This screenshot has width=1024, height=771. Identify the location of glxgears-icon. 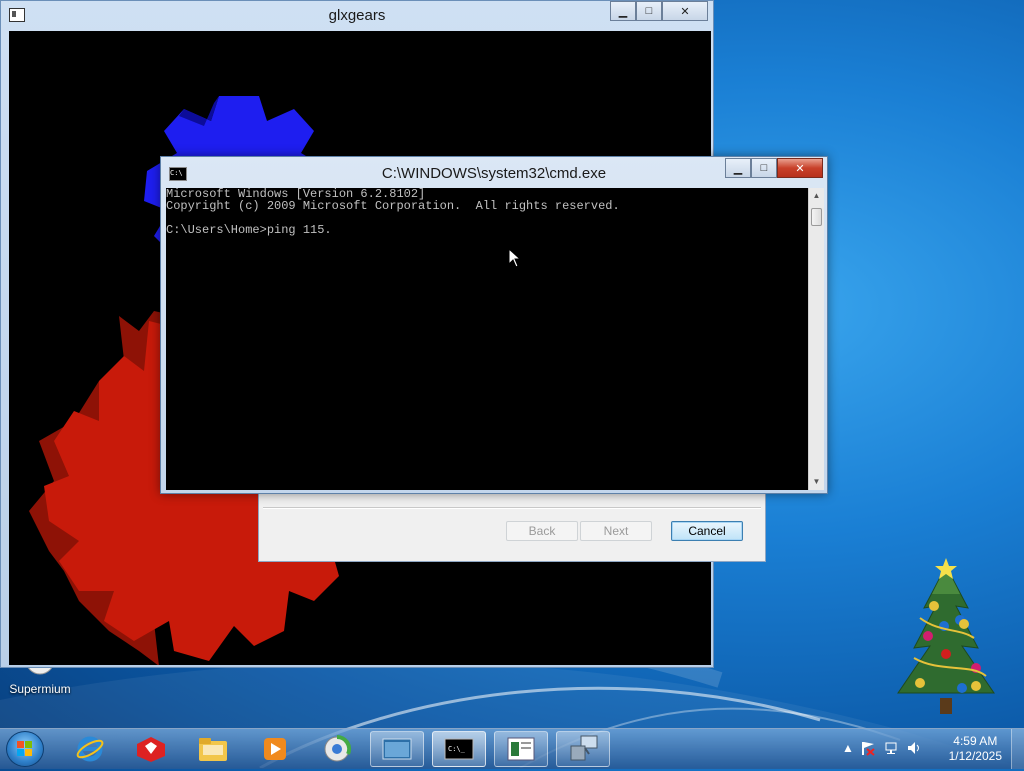
(397, 749).